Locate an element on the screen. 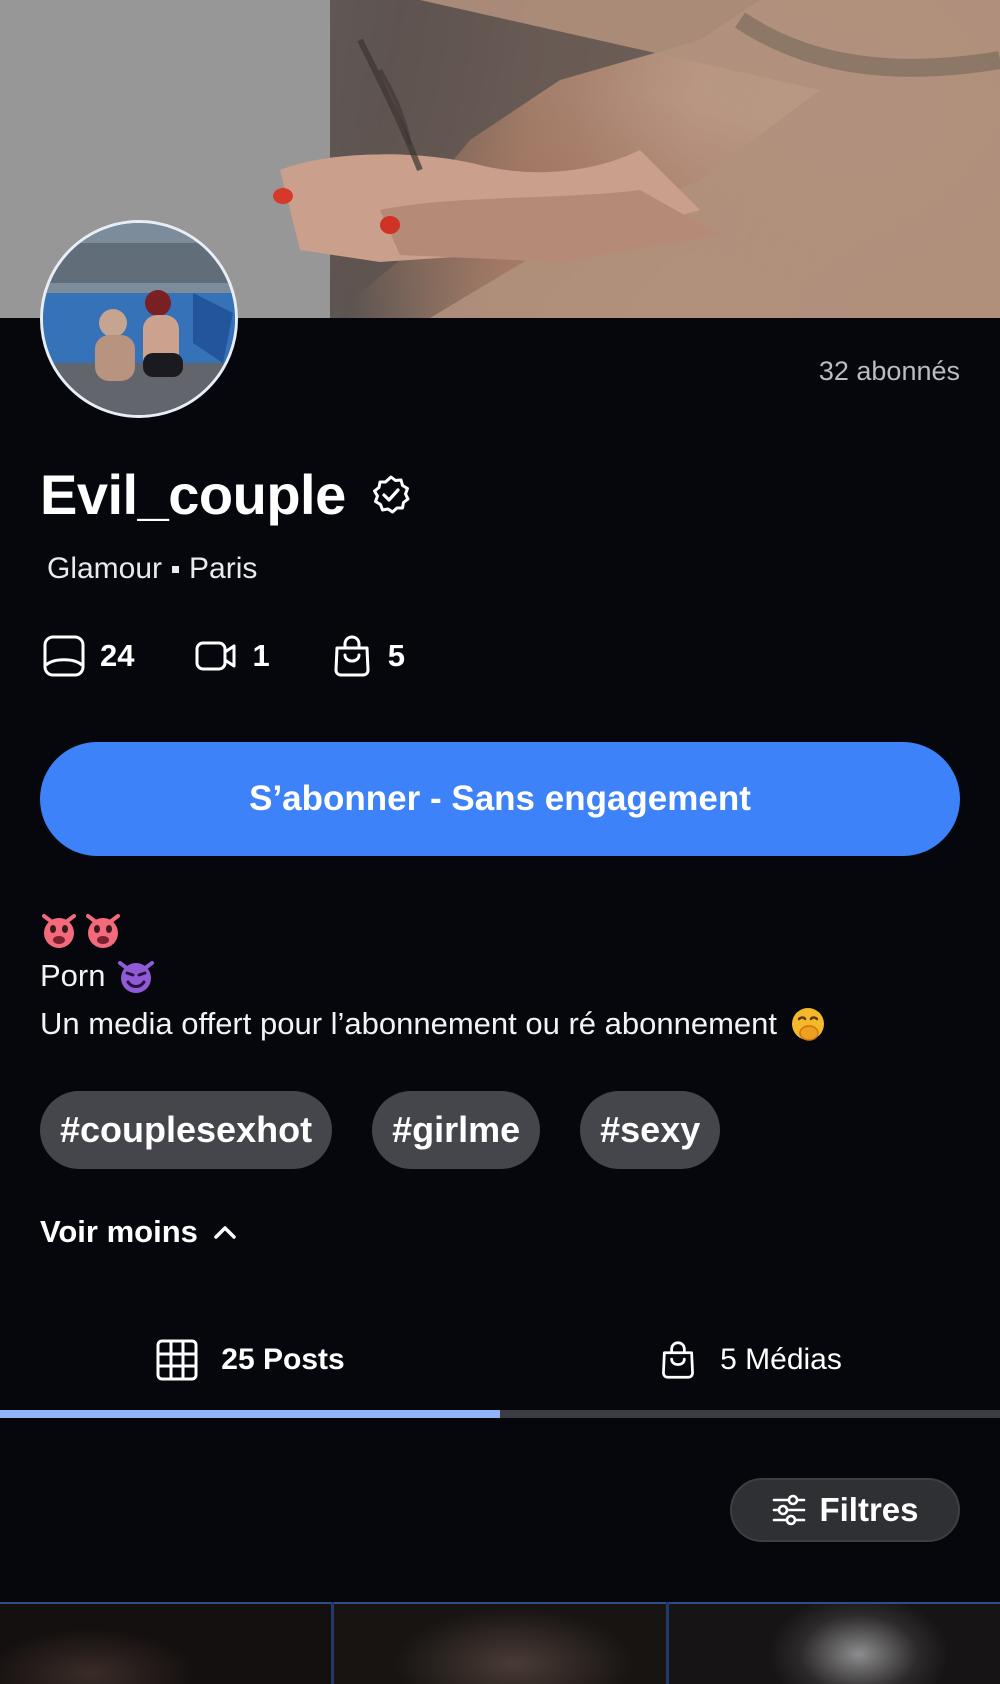 The width and height of the screenshot is (1000, 1684). profile-category: Glamour is located at coordinates (105, 568).